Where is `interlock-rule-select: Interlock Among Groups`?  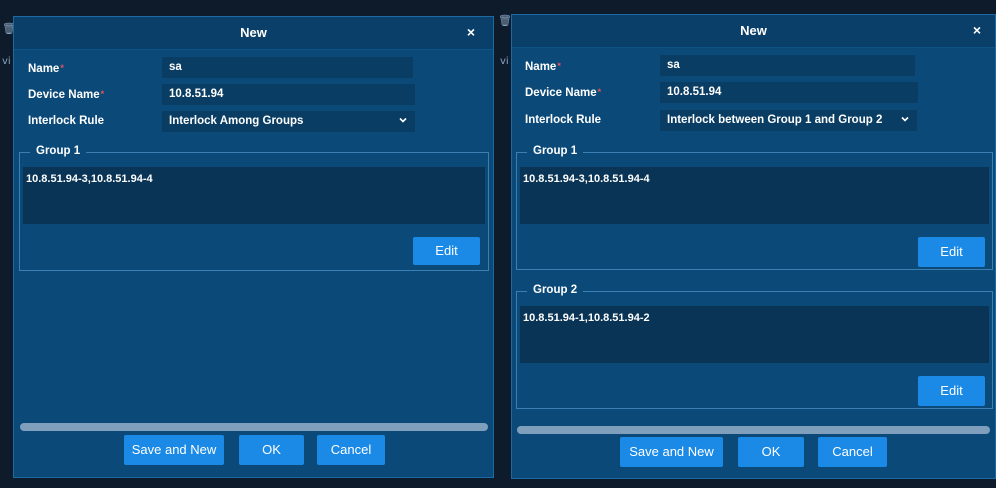 interlock-rule-select: Interlock Among Groups is located at coordinates (288, 121).